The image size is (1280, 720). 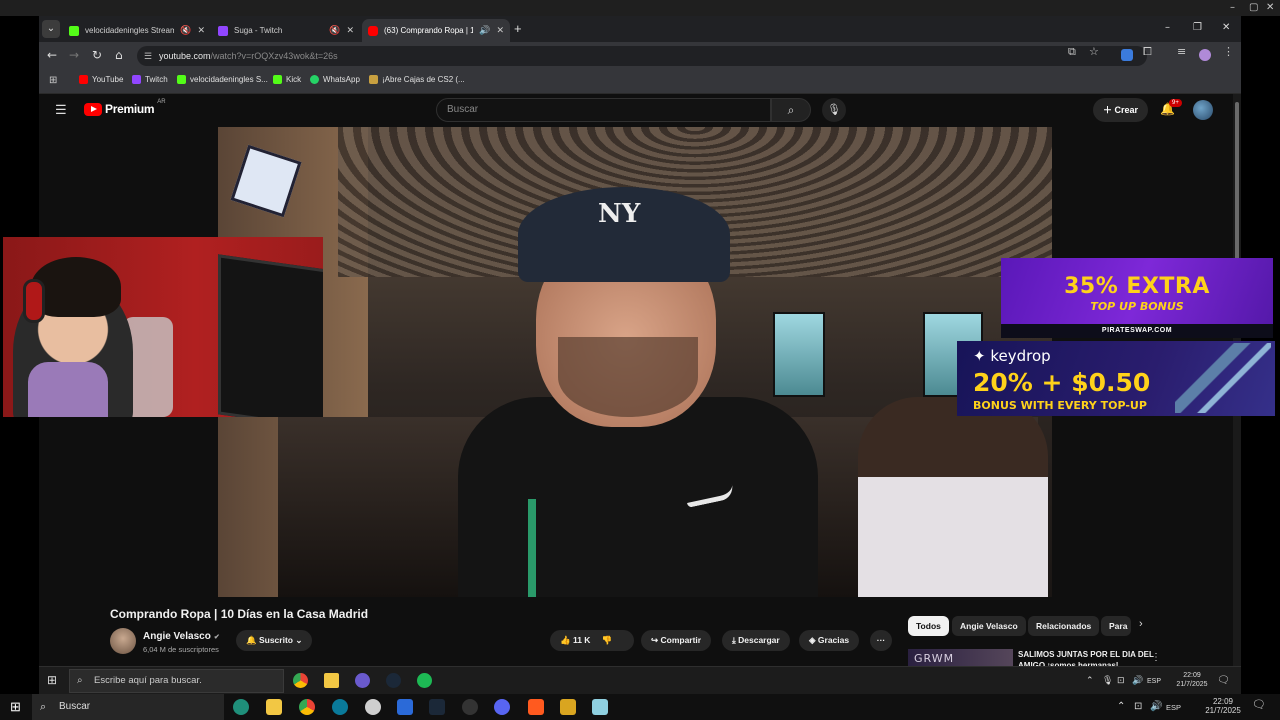 What do you see at coordinates (137, 30) in the screenshot?
I see `tab-kick-stream: velocidadeningles Stream - 🔇 ✕` at bounding box center [137, 30].